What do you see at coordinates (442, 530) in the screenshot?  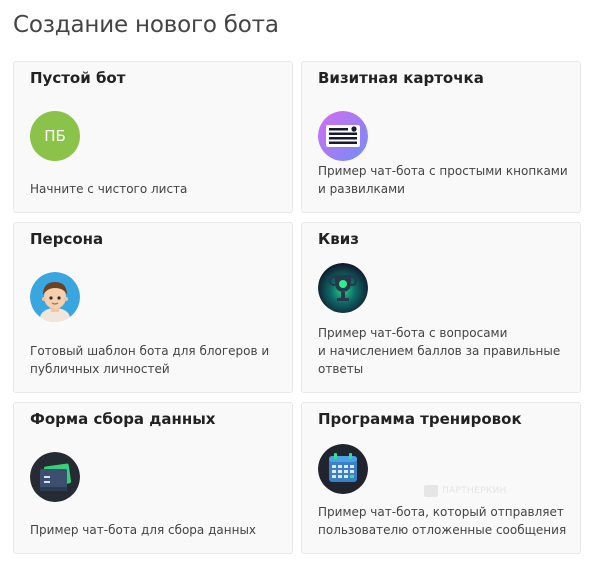 I see `card-description-line: пользователю отложенные сообщения` at bounding box center [442, 530].